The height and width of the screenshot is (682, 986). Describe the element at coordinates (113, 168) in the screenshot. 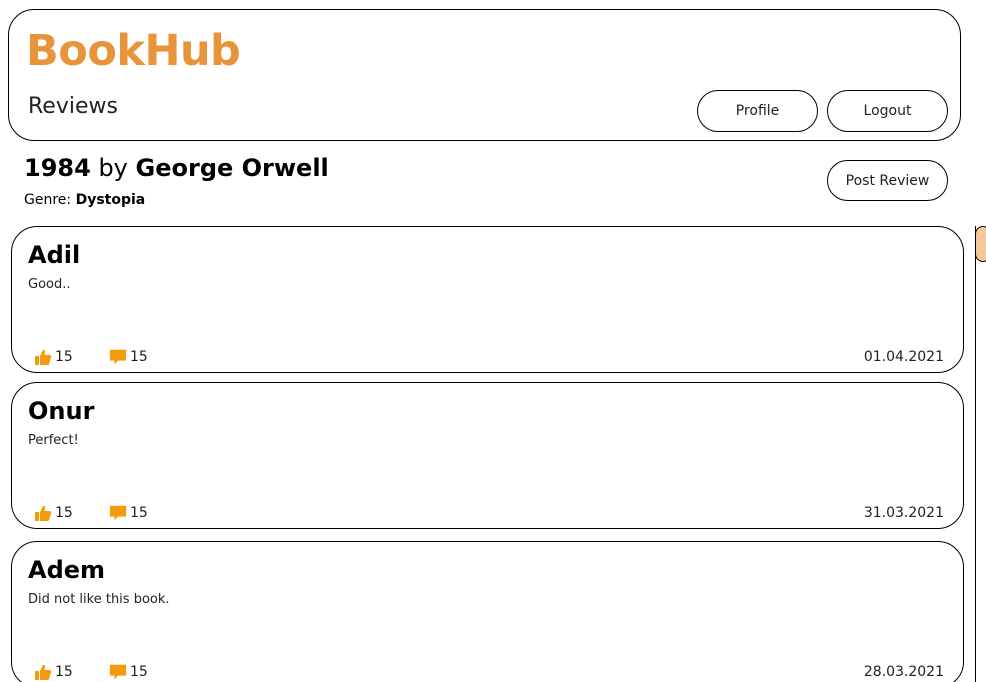

I see `book-by: by` at that location.